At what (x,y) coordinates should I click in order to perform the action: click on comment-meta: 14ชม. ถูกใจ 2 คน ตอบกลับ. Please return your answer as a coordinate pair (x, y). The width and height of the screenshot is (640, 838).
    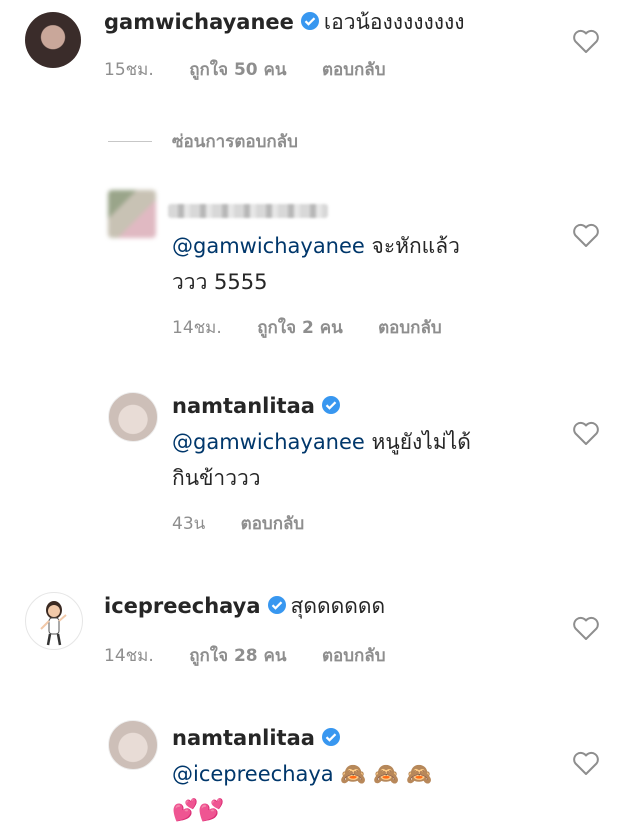
    Looking at the image, I should click on (322, 327).